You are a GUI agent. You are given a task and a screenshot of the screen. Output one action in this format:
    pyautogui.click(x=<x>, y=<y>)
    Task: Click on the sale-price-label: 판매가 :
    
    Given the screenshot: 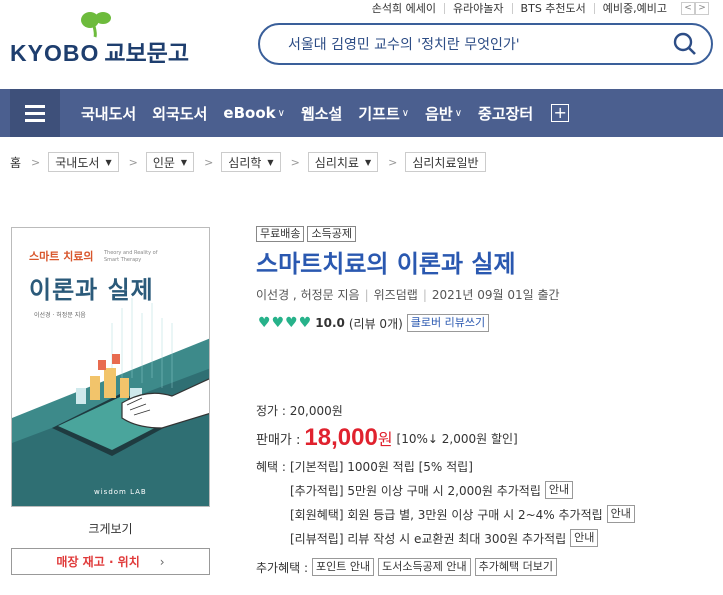 What is the action you would take?
    pyautogui.click(x=278, y=440)
    